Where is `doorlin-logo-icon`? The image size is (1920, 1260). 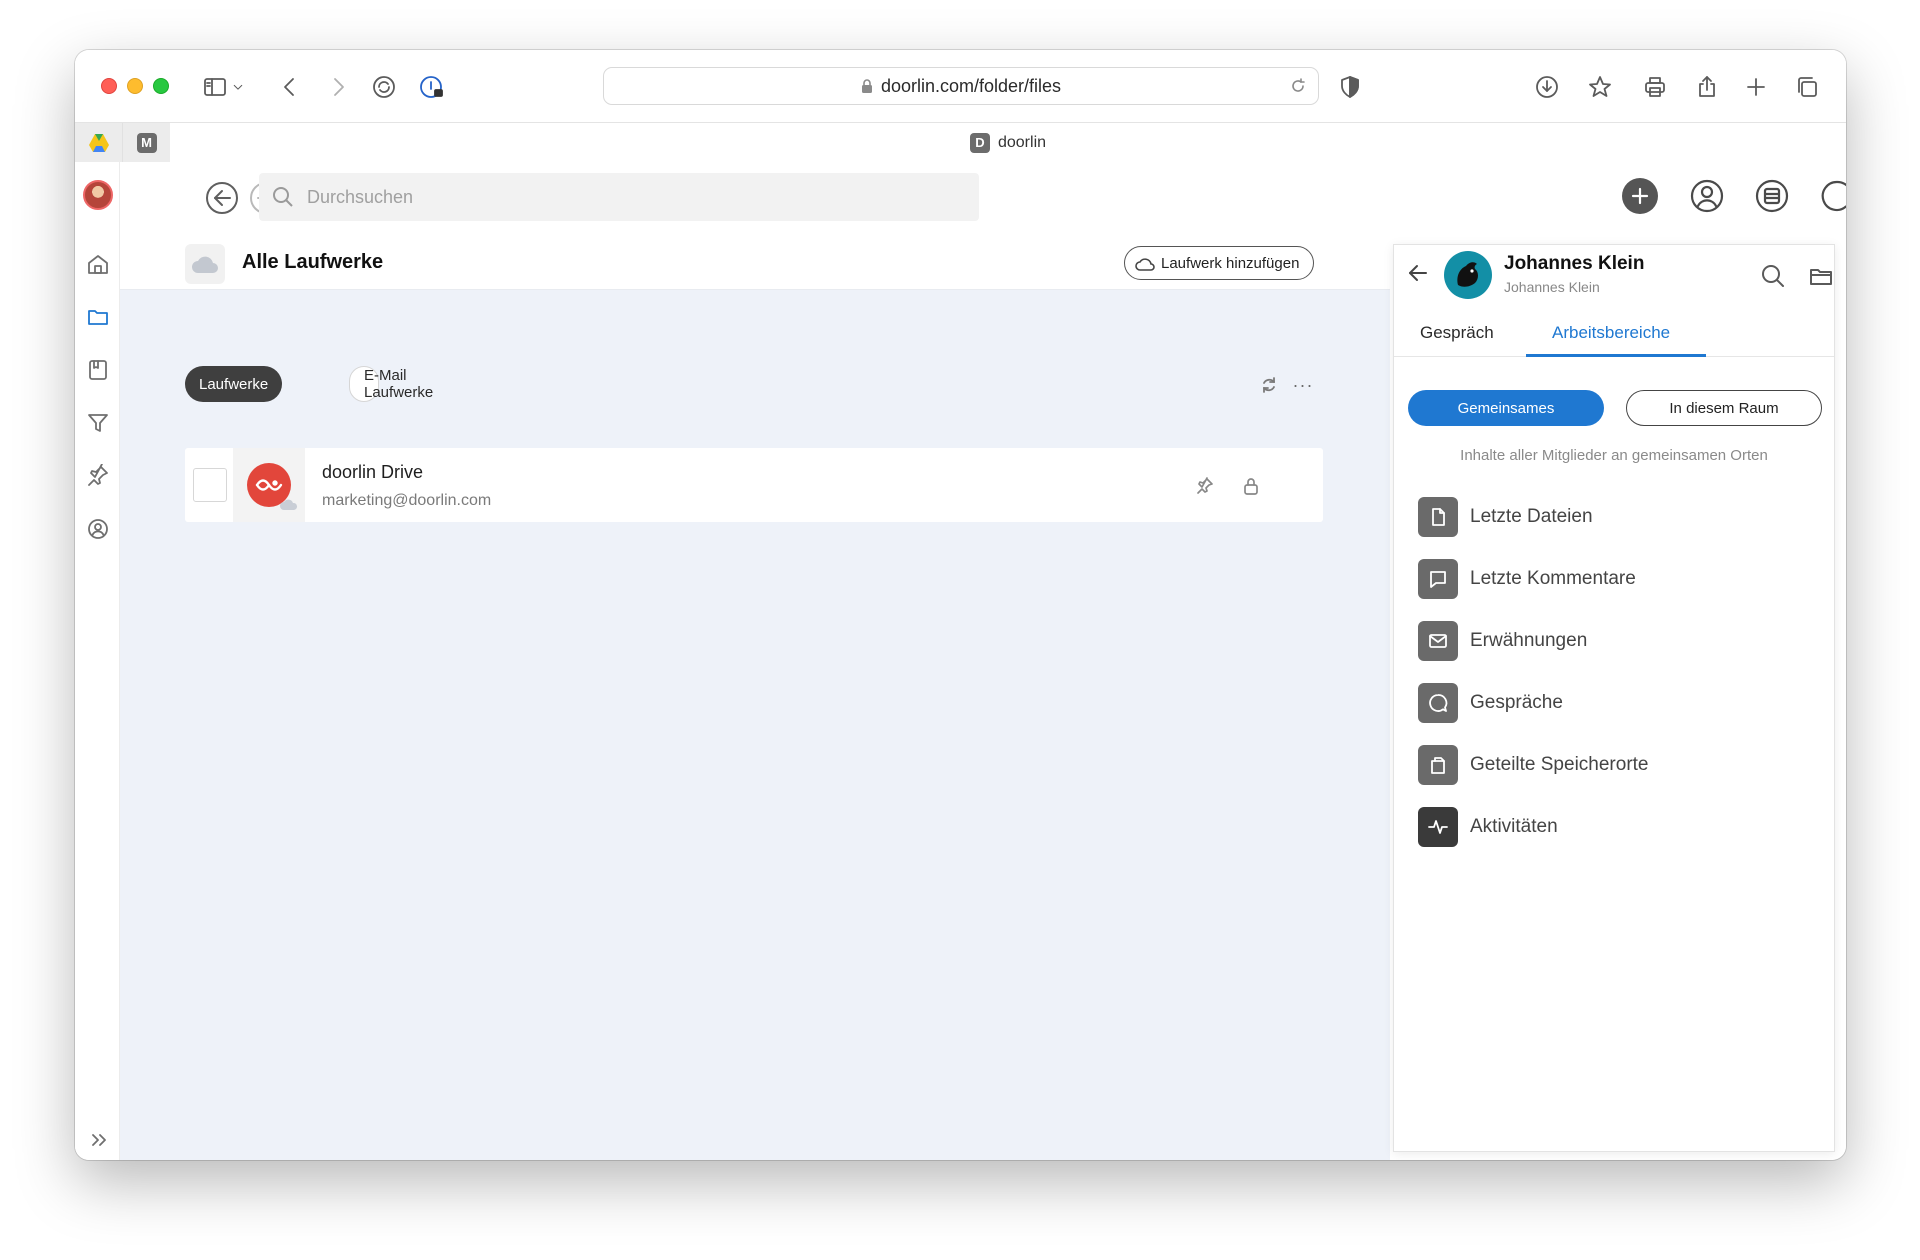 doorlin-logo-icon is located at coordinates (272, 486).